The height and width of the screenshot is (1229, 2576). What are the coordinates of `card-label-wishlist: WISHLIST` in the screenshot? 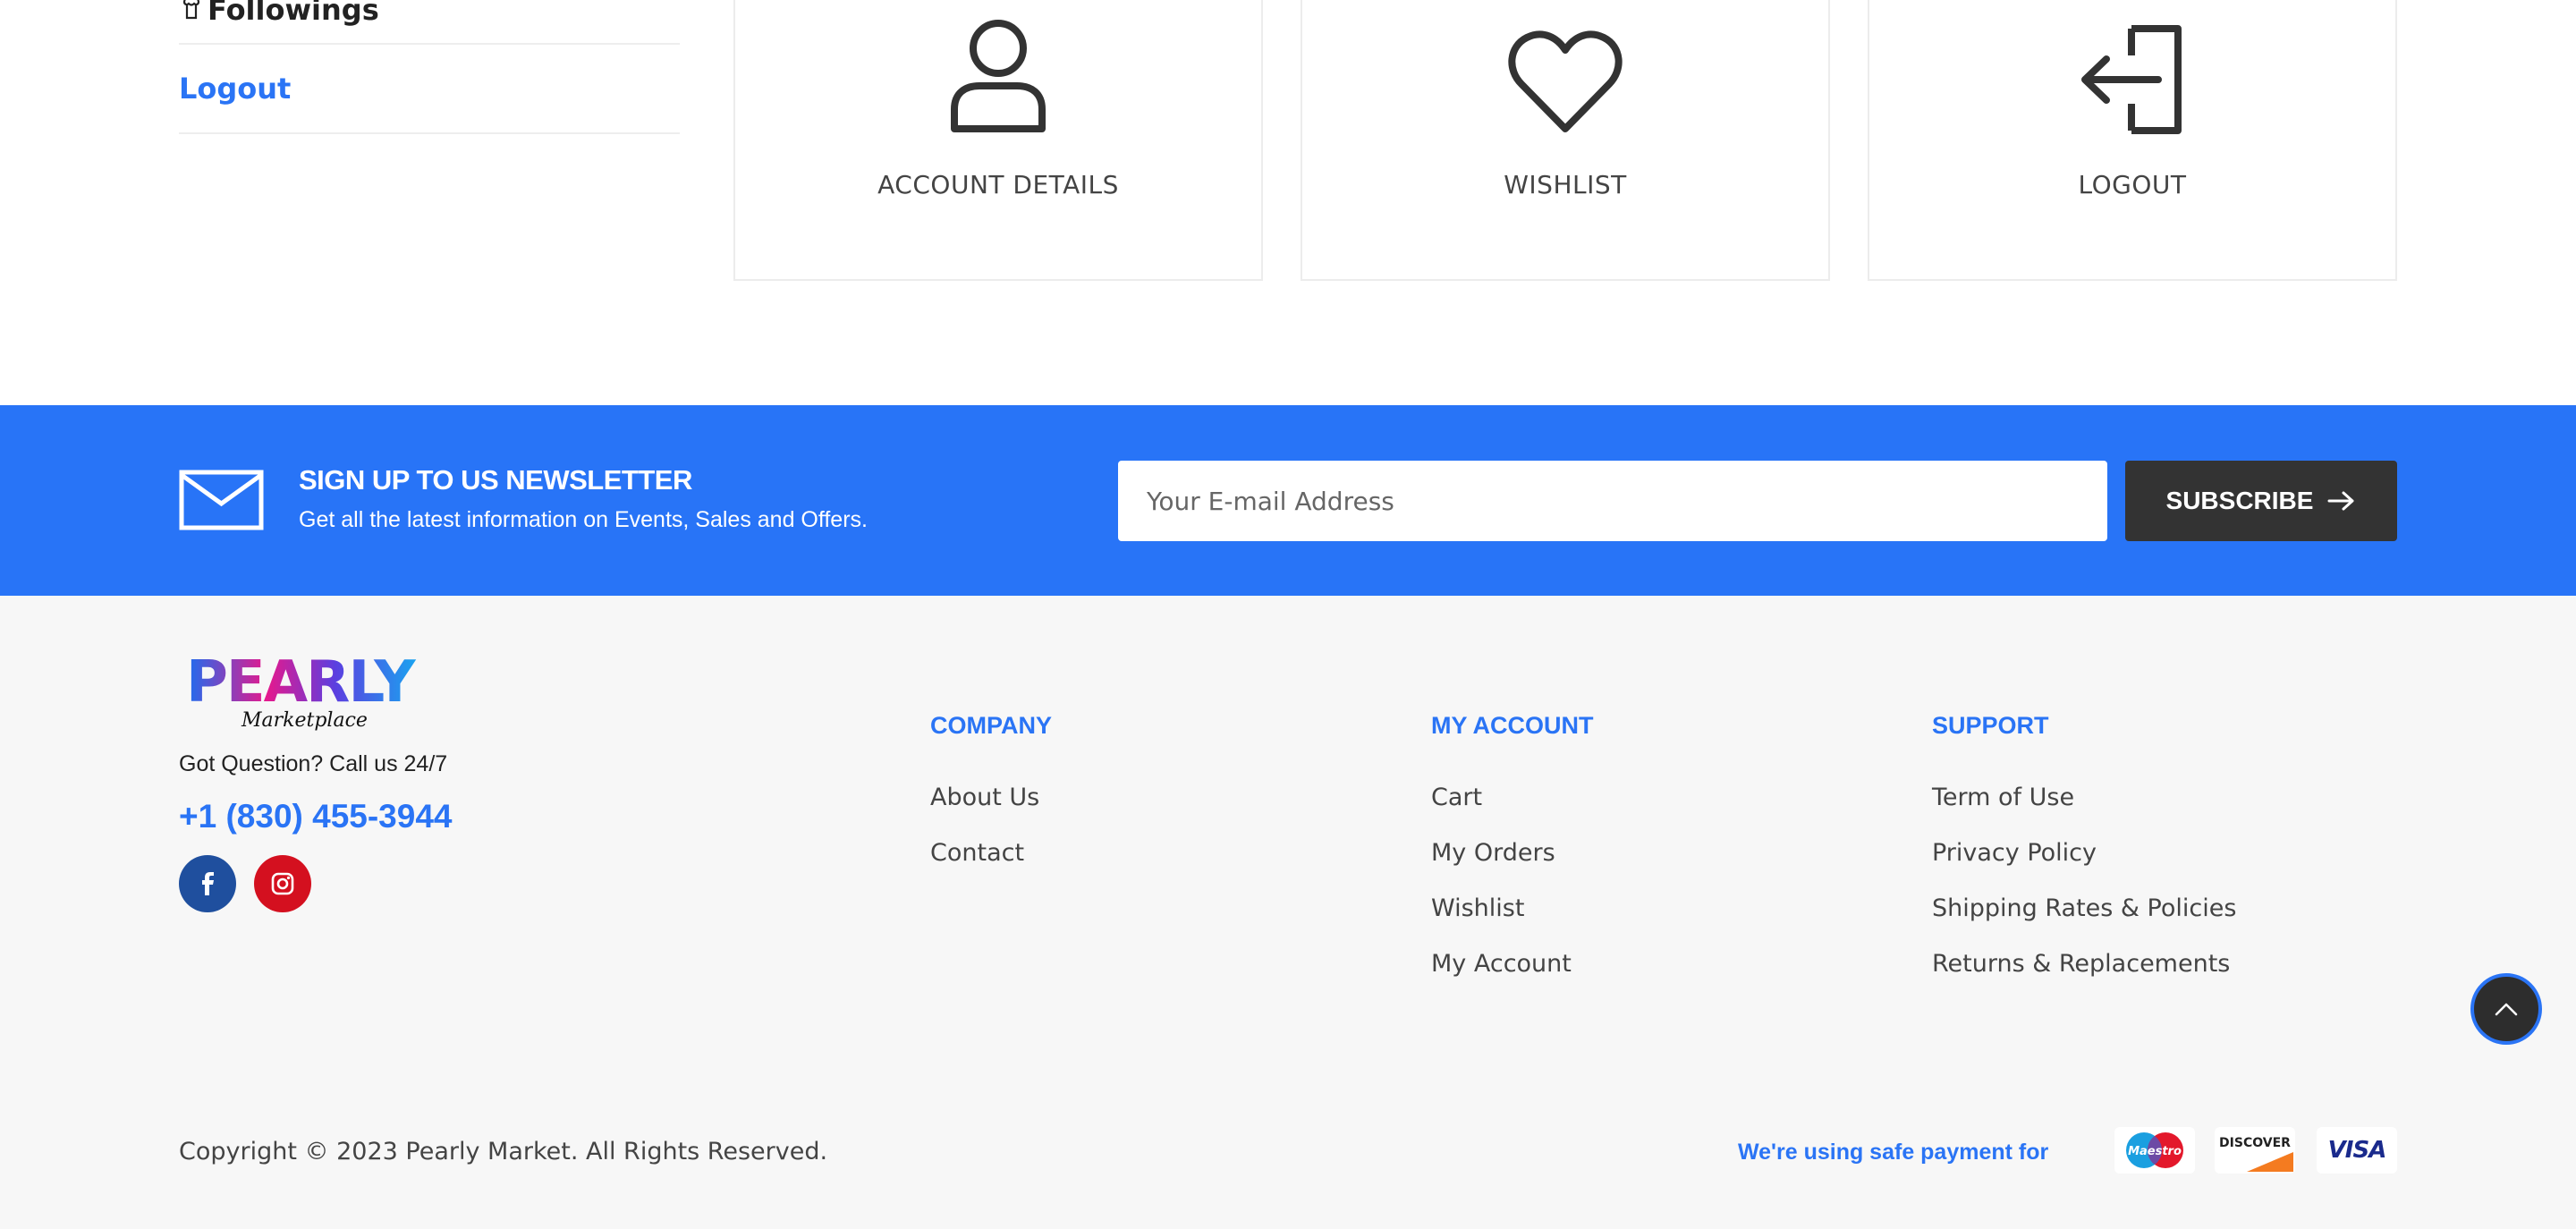 It's located at (1565, 184).